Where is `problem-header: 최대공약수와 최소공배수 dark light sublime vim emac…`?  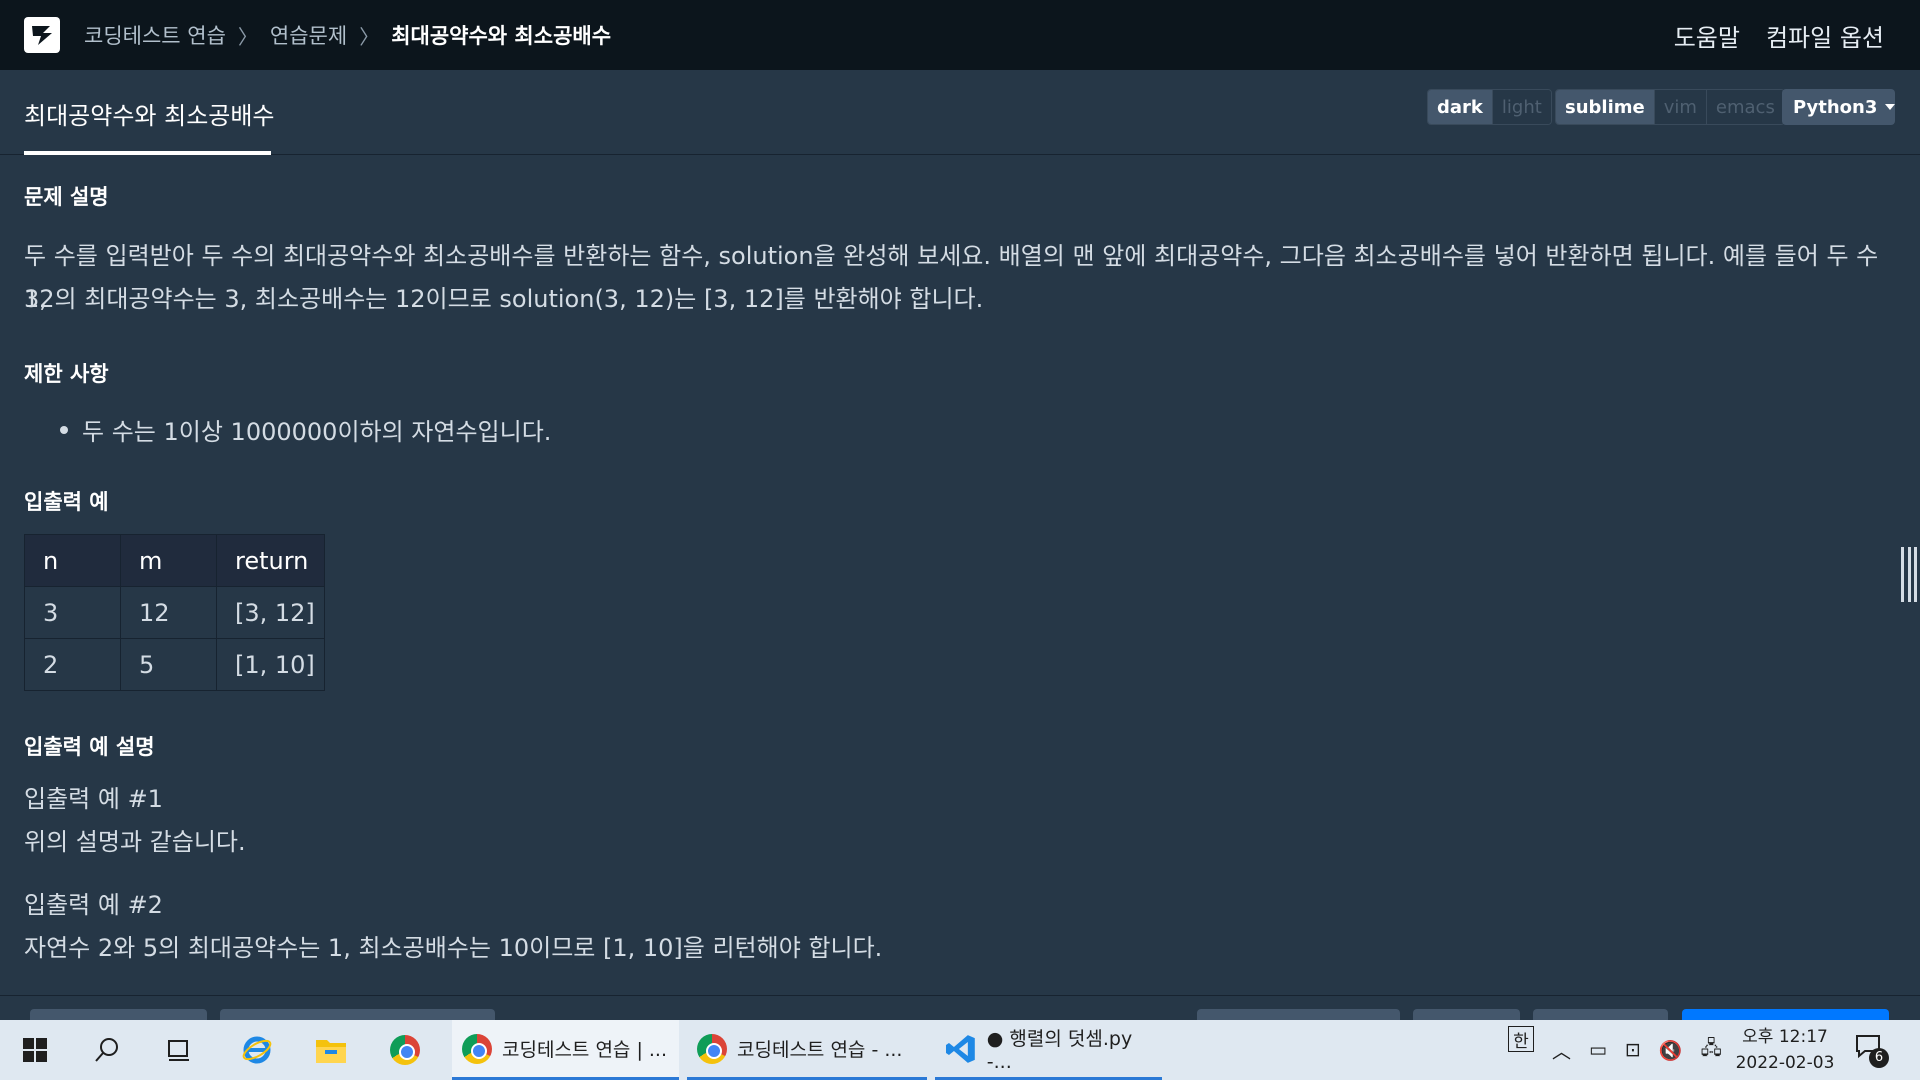
problem-header: 최대공약수와 최소공배수 dark light sublime vim emac… is located at coordinates (960, 112).